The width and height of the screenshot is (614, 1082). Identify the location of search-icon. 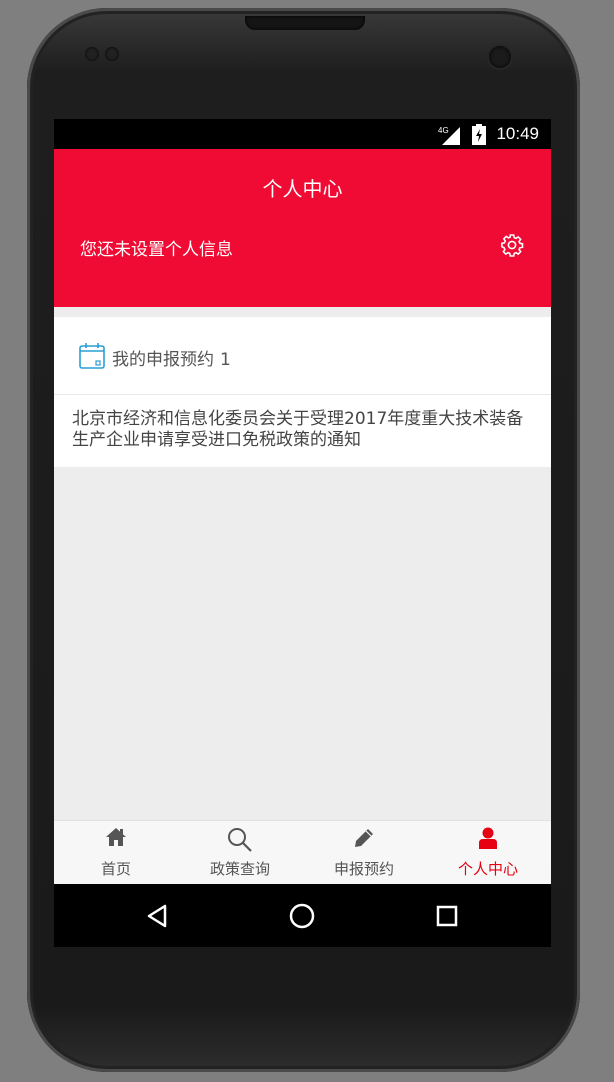
(240, 840).